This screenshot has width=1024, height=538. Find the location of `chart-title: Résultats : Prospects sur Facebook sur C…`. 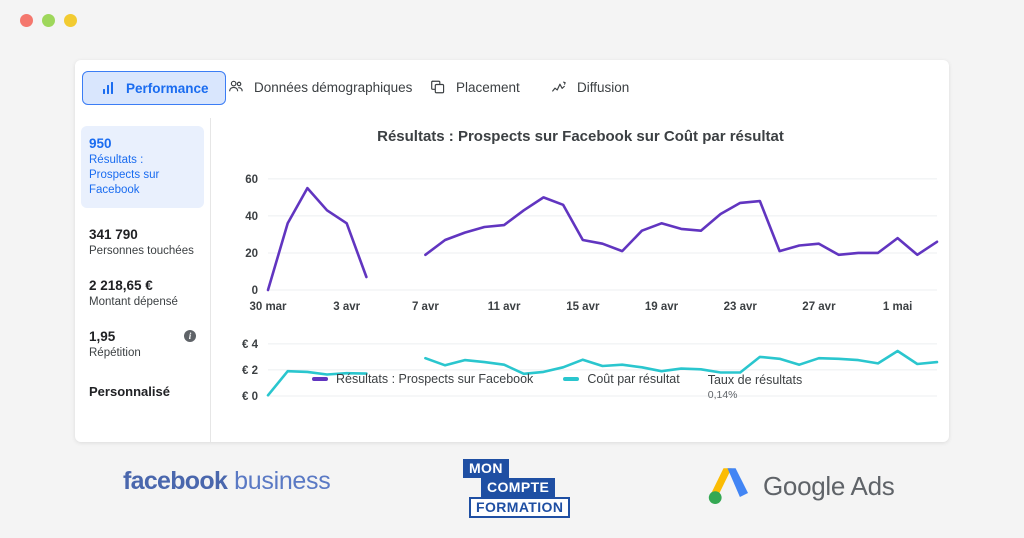

chart-title: Résultats : Prospects sur Facebook sur C… is located at coordinates (580, 136).